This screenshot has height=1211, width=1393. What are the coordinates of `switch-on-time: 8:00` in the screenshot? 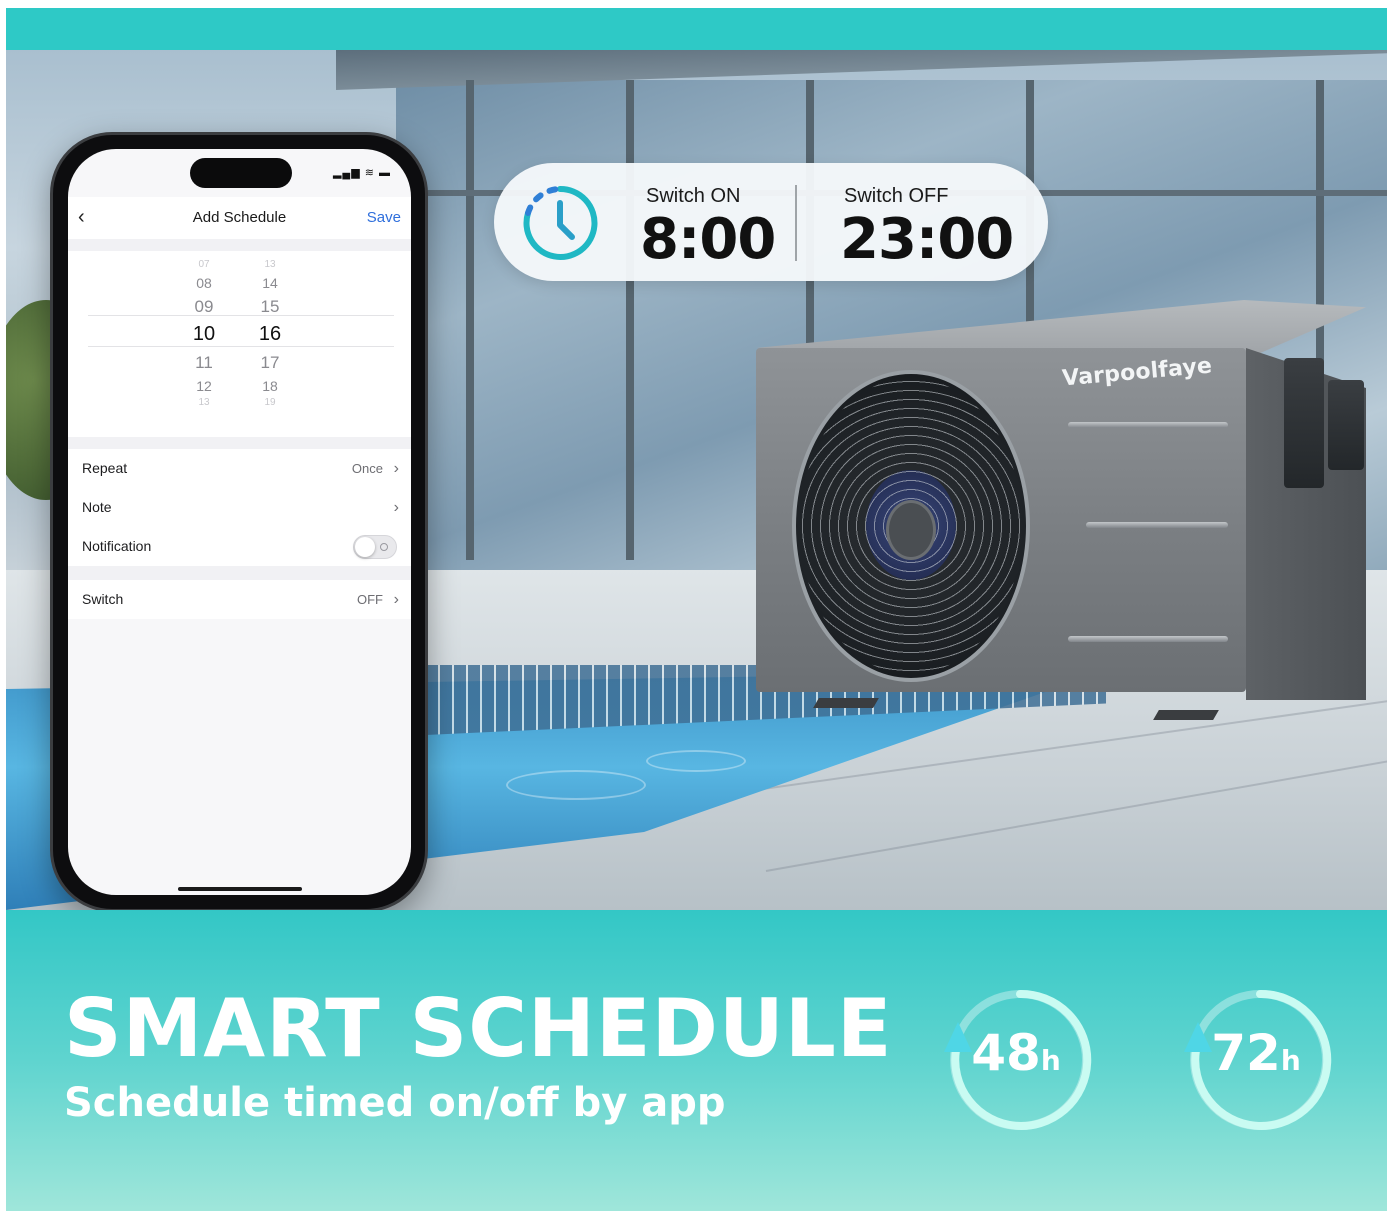 It's located at (708, 239).